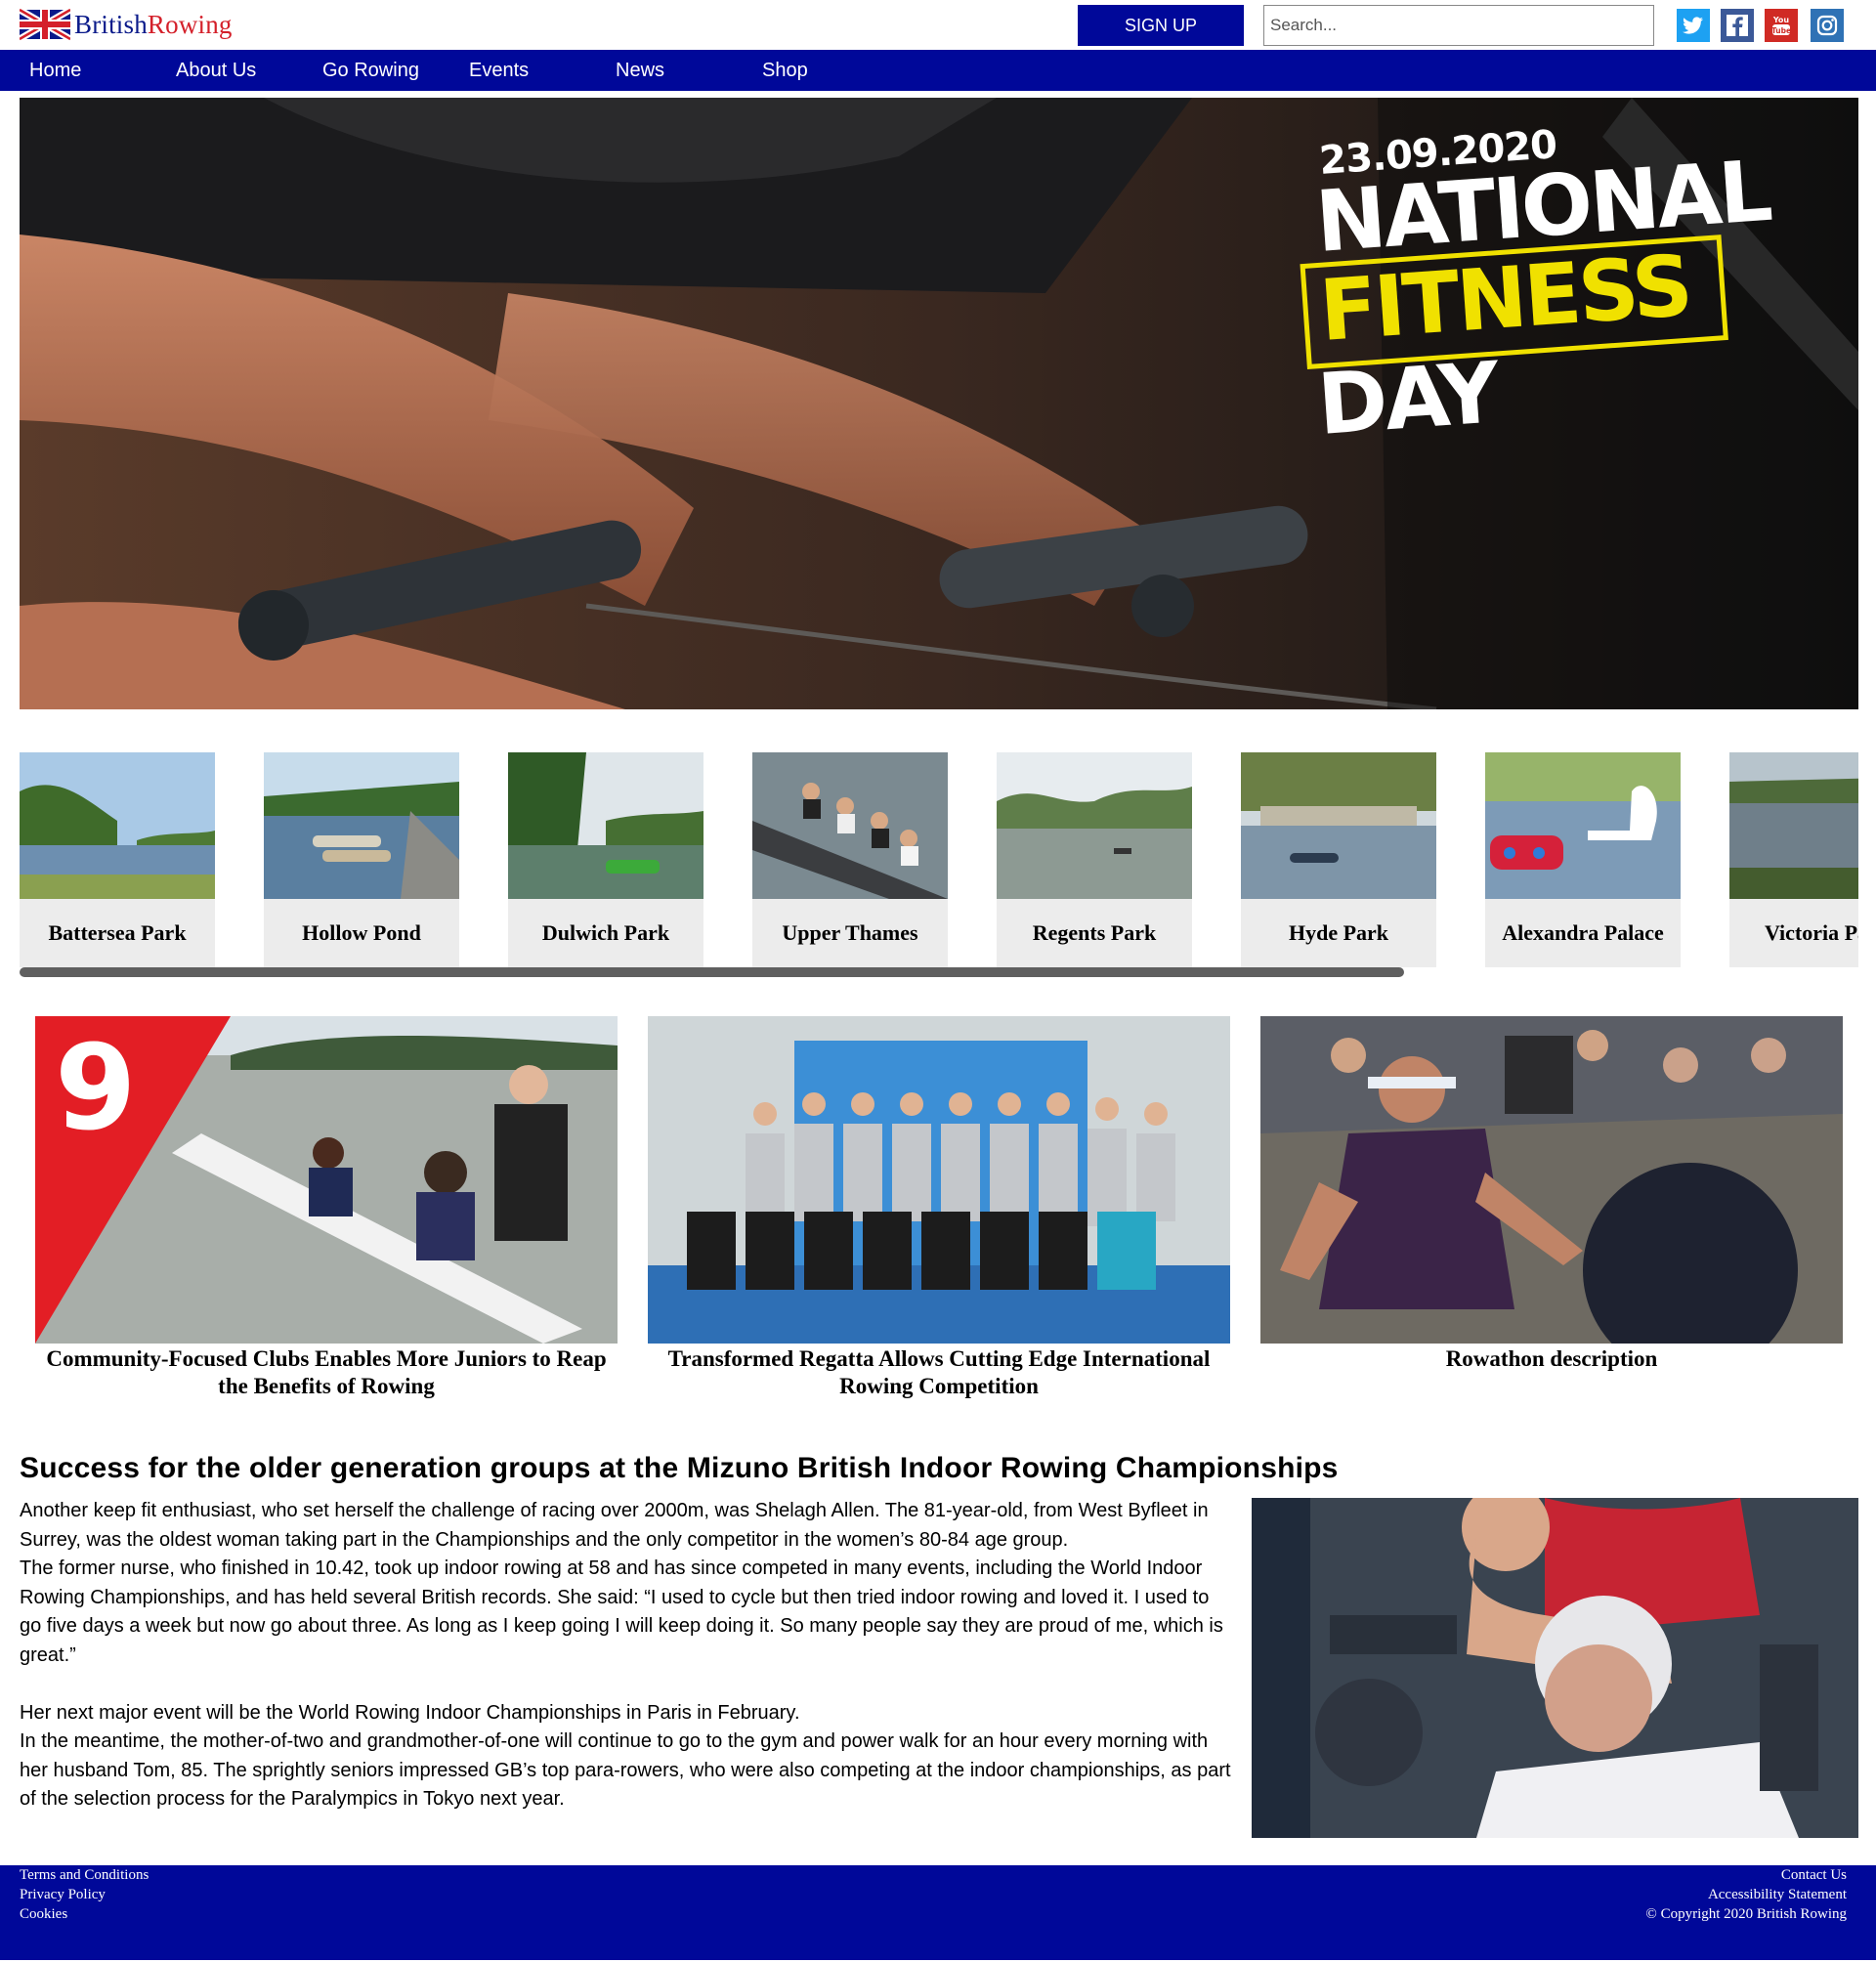 Image resolution: width=1876 pixels, height=1963 pixels. I want to click on nav-shop: Shop, so click(785, 70).